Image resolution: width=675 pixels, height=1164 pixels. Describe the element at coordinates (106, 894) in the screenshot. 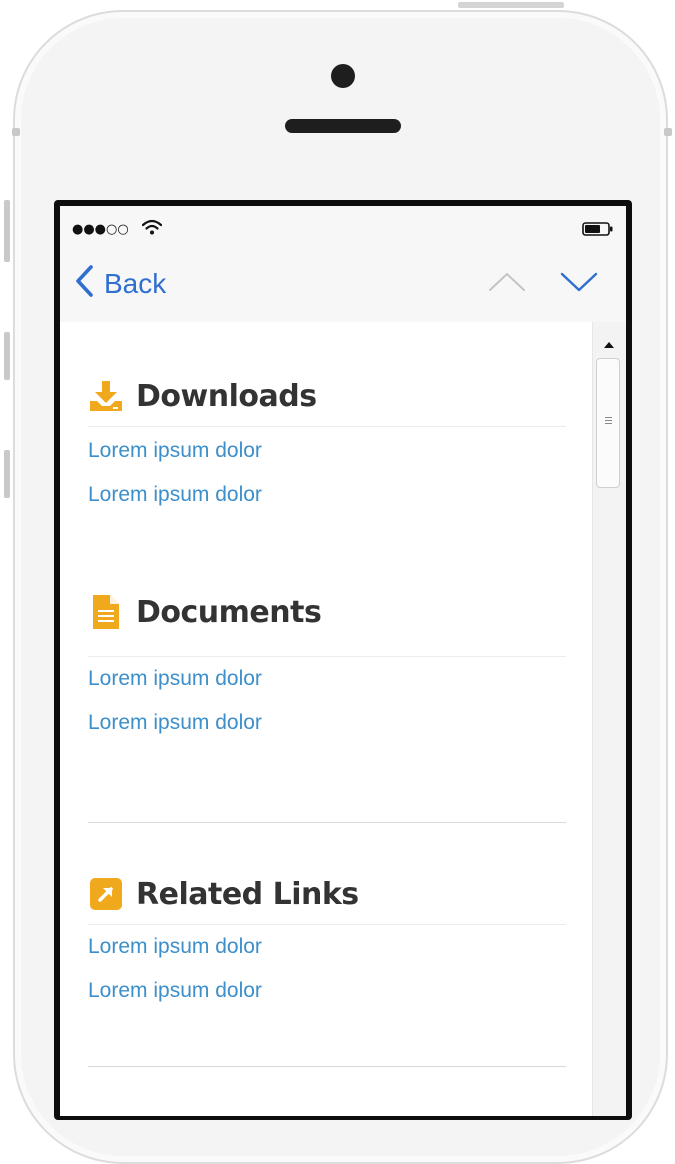

I see `external-link-icon` at that location.